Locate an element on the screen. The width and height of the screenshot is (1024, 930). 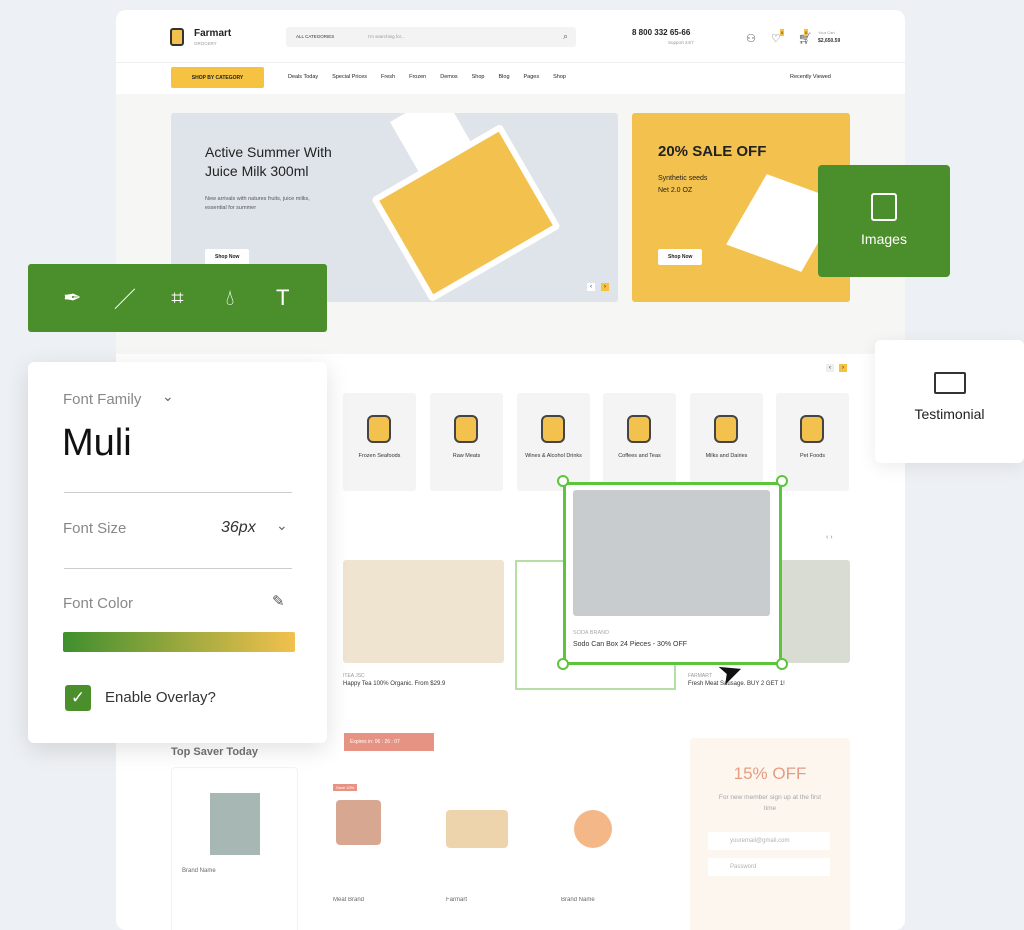
category-tile: Frozen Seafoods is located at coordinates (379, 442).